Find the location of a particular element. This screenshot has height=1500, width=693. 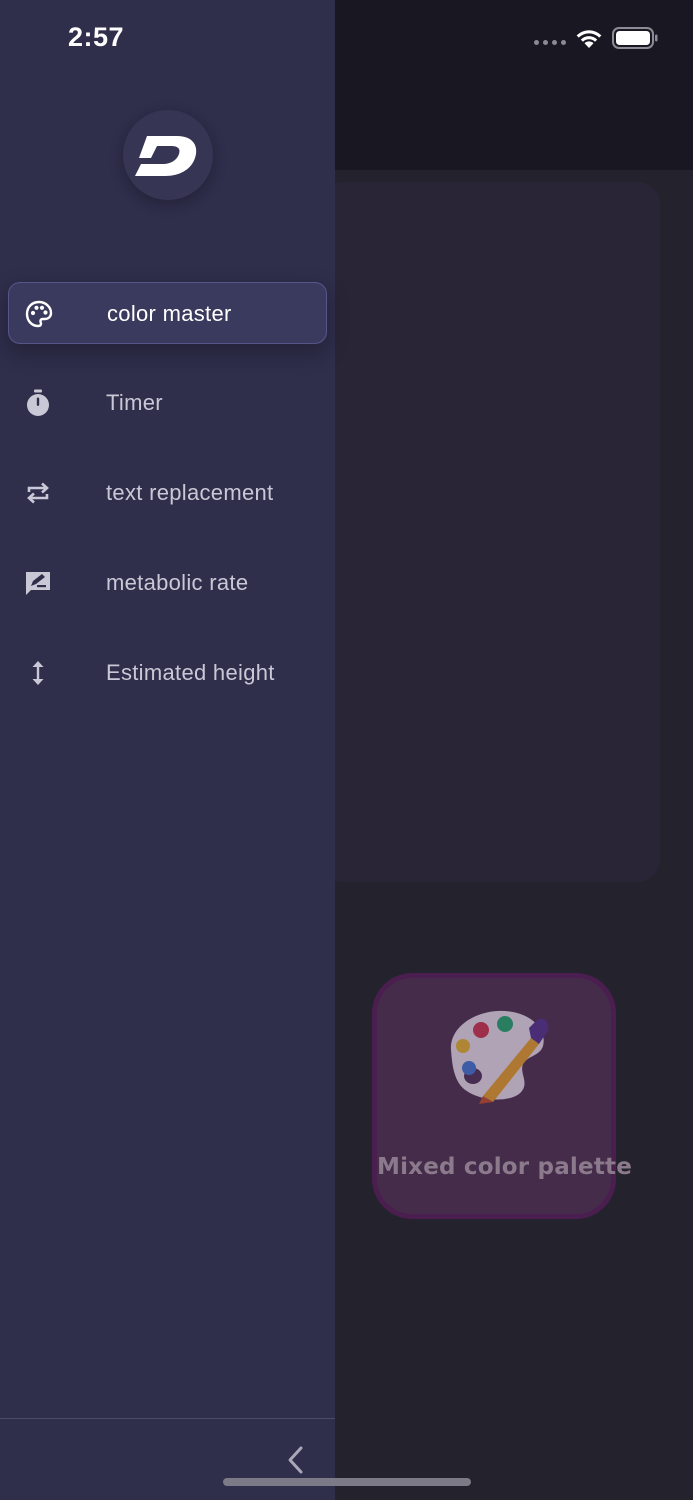

status-time: 2:57 is located at coordinates (96, 37).